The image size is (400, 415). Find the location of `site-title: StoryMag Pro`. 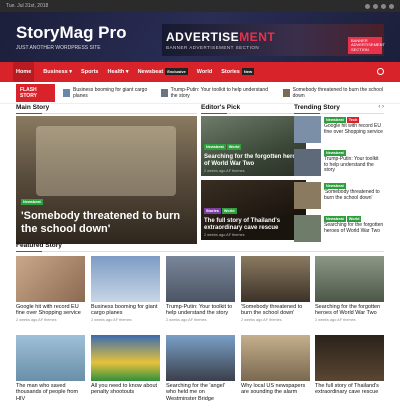

site-title: StoryMag Pro is located at coordinates (71, 33).